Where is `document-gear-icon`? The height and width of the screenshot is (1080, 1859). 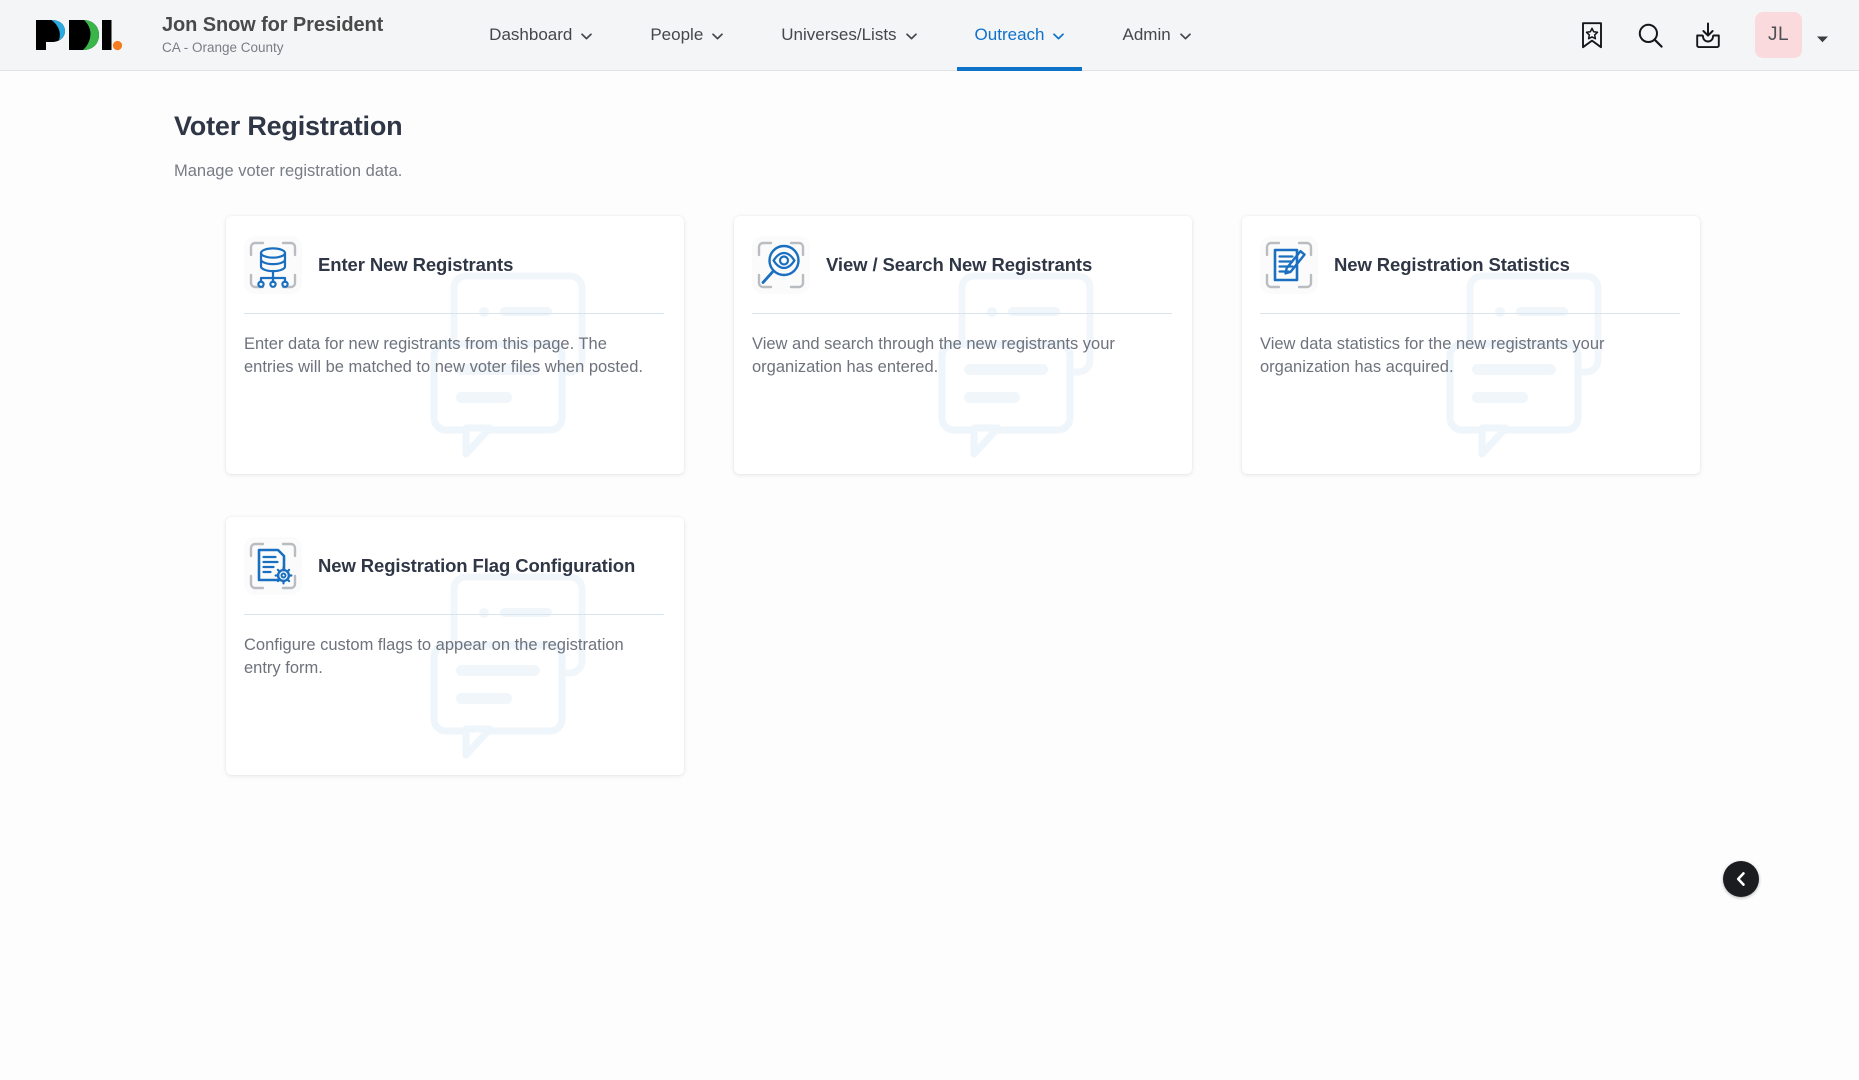
document-gear-icon is located at coordinates (273, 566).